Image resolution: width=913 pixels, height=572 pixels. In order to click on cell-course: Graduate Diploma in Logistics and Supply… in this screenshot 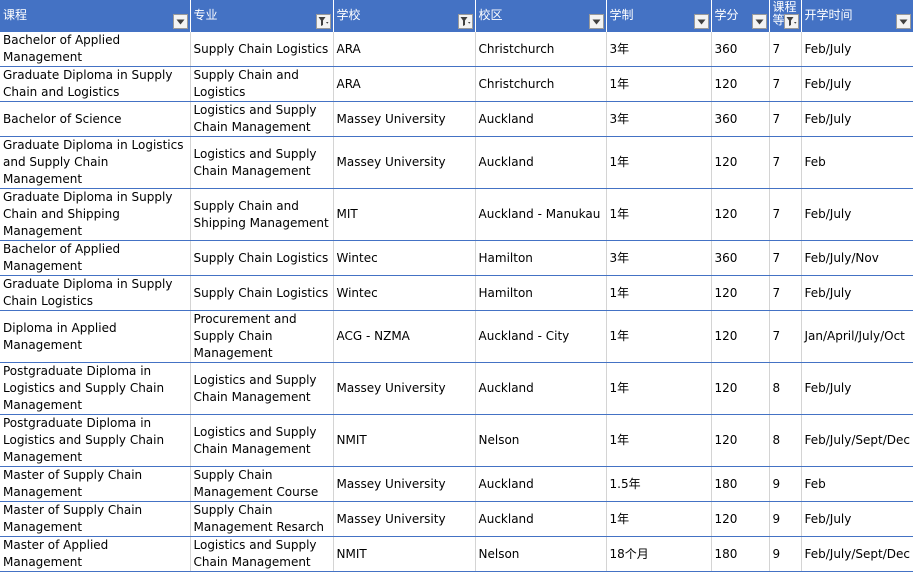, I will do `click(95, 162)`.